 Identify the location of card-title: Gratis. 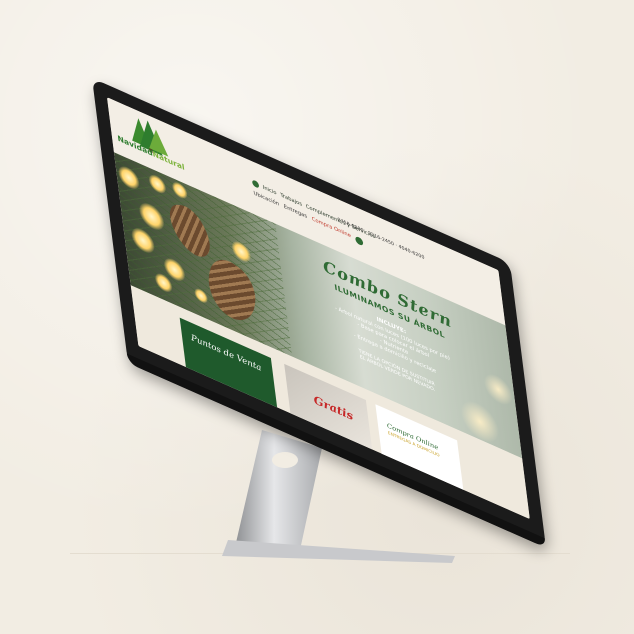
(333, 408).